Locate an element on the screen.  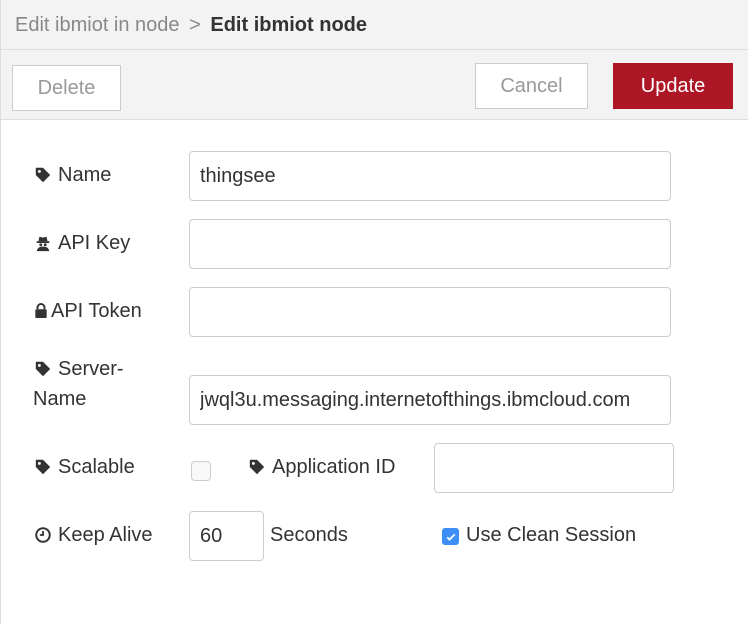
scalable-checkbox is located at coordinates (201, 471).